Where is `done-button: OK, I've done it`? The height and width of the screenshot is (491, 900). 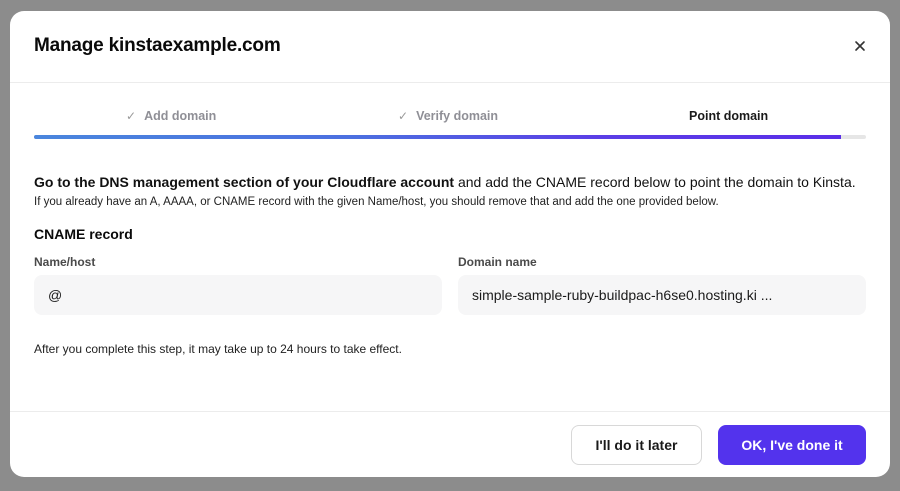
done-button: OK, I've done it is located at coordinates (792, 445).